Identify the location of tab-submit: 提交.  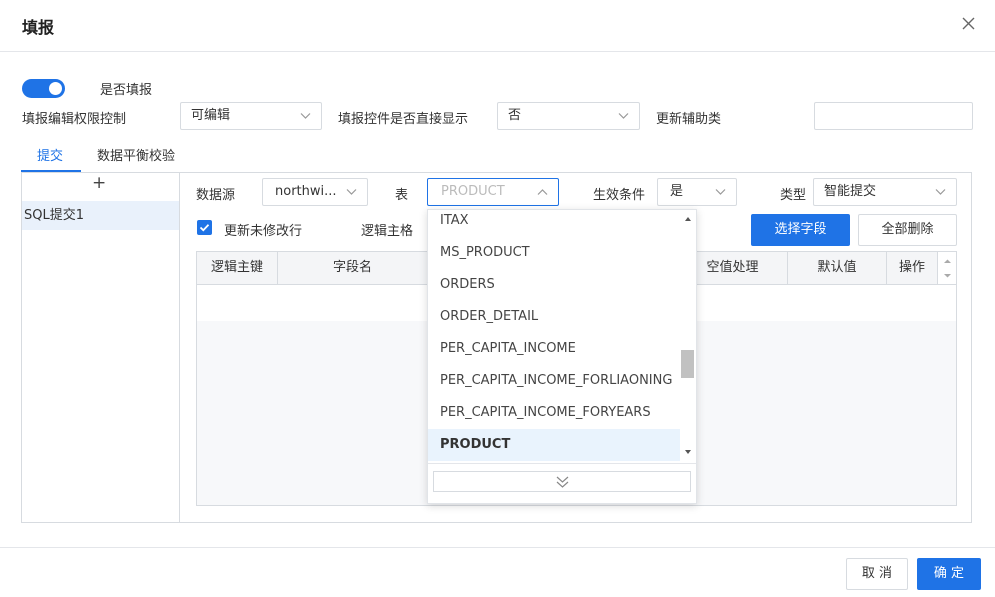
(50, 154).